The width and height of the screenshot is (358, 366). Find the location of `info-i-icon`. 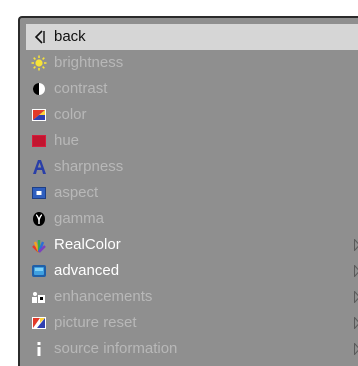

info-i-icon is located at coordinates (39, 349).